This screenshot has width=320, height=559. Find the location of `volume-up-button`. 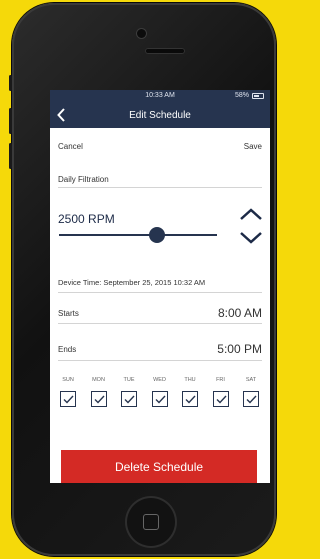

volume-up-button is located at coordinates (10, 121).